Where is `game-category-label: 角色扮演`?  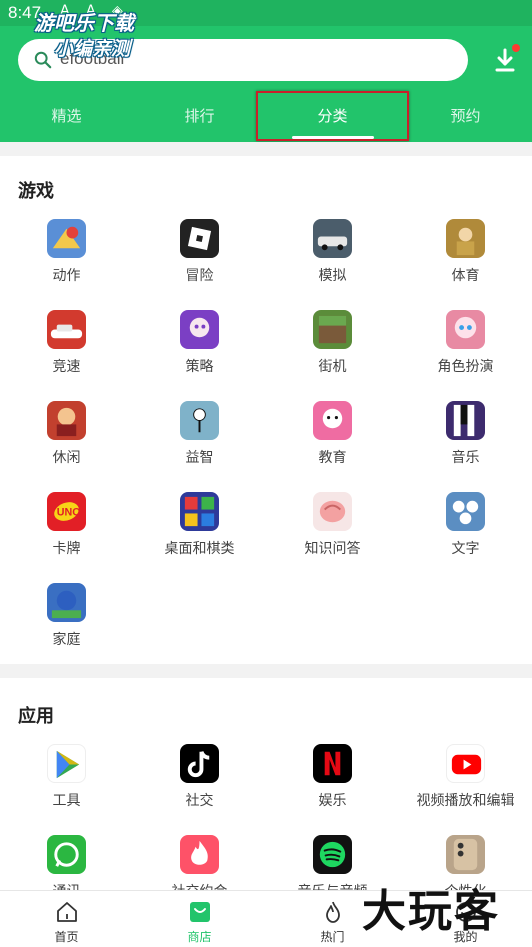
game-category-label: 角色扮演 is located at coordinates (465, 367).